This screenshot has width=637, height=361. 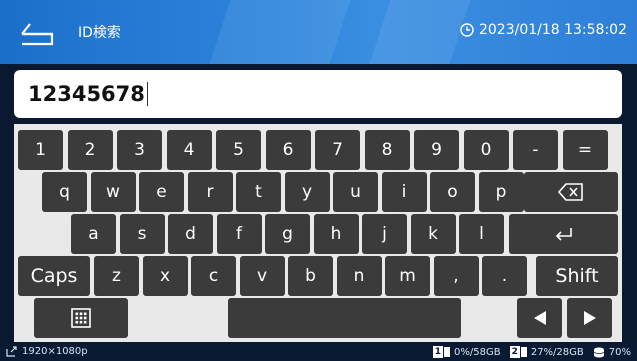 What do you see at coordinates (467, 30) in the screenshot?
I see `clock-icon` at bounding box center [467, 30].